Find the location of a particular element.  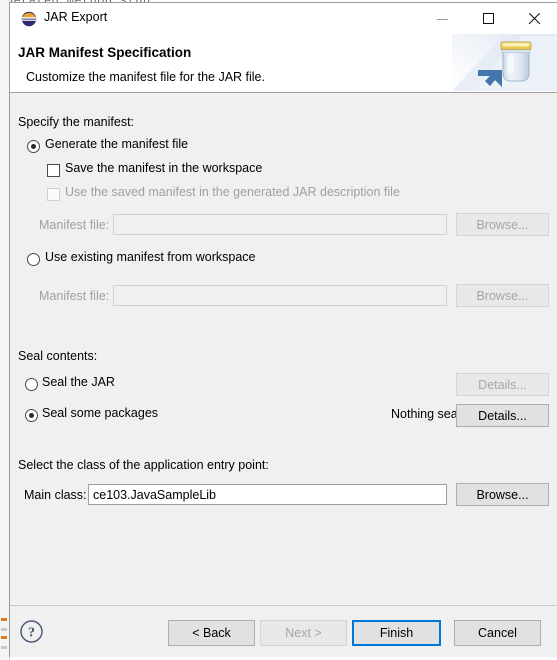

maximize-icon is located at coordinates (488, 18).